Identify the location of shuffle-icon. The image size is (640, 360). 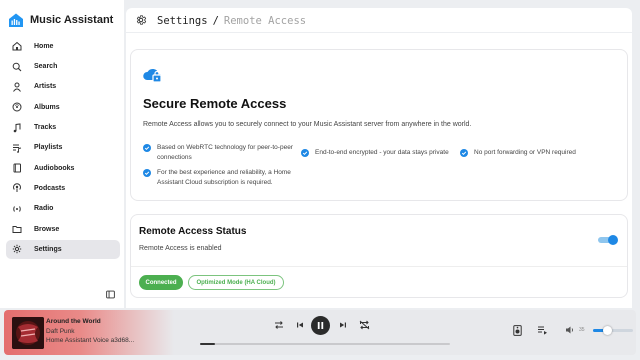
(279, 325).